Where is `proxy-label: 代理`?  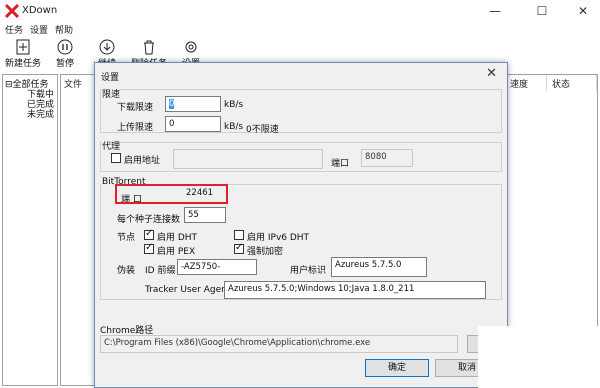 proxy-label: 代理 is located at coordinates (111, 145).